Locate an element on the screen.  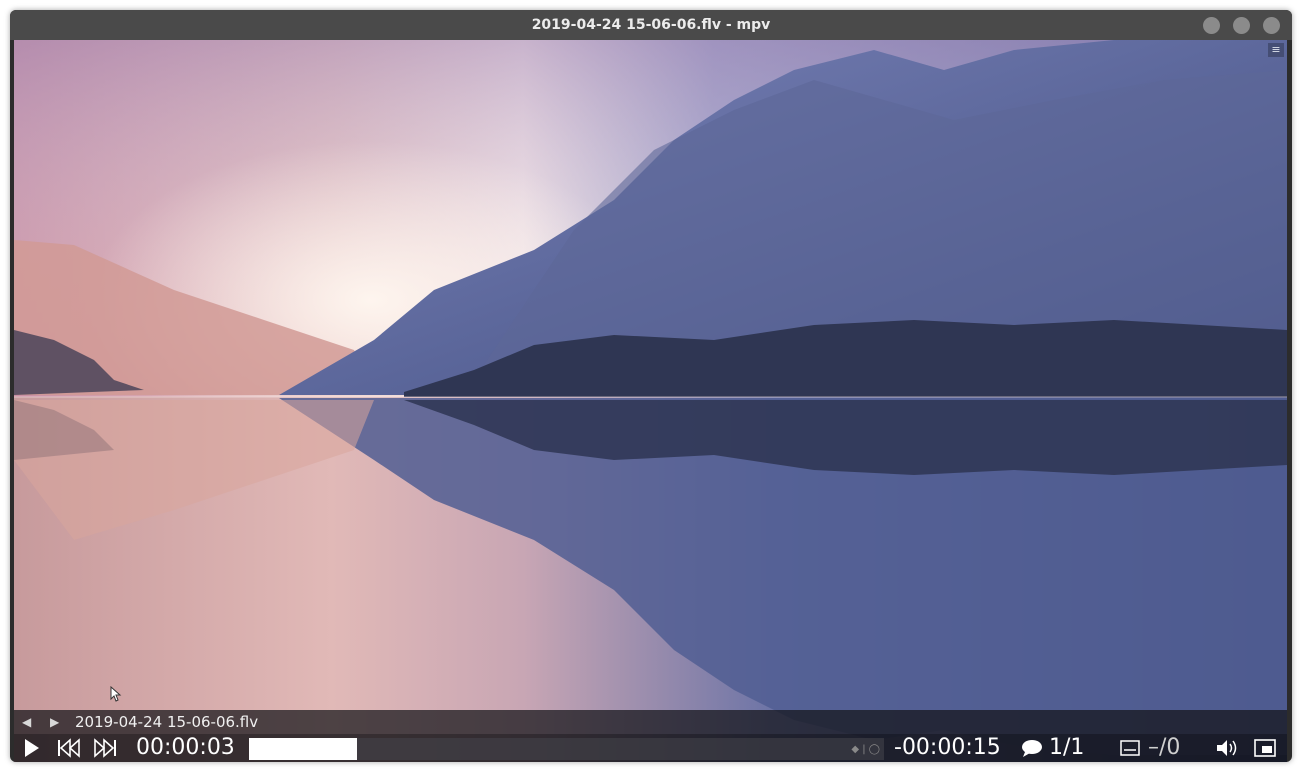
triangle-right-icon: ▶ is located at coordinates (54, 722).